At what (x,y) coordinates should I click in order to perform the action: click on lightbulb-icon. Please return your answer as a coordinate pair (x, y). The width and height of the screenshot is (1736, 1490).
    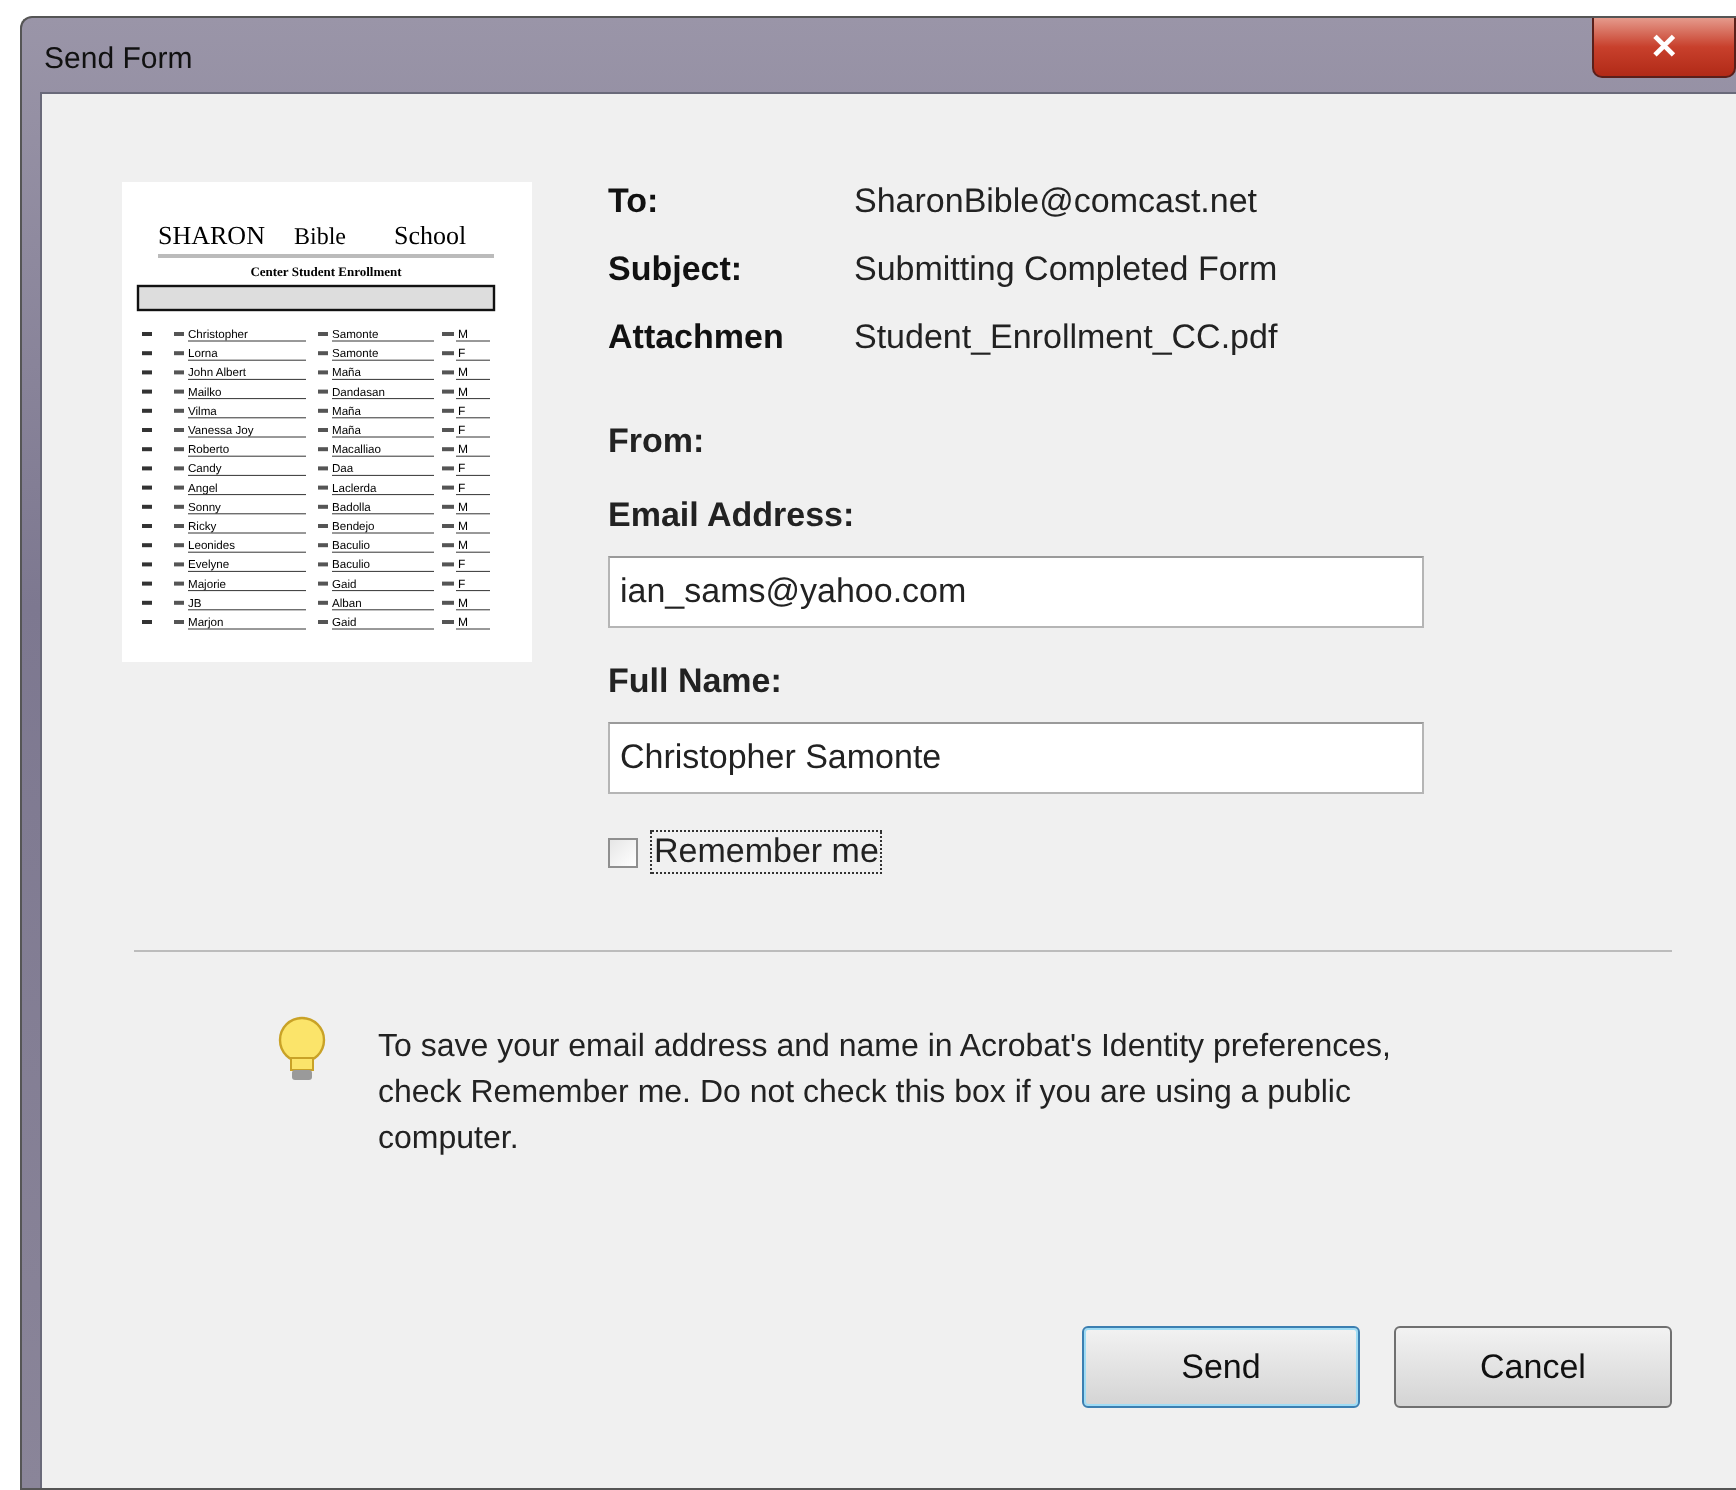
    Looking at the image, I should click on (302, 1050).